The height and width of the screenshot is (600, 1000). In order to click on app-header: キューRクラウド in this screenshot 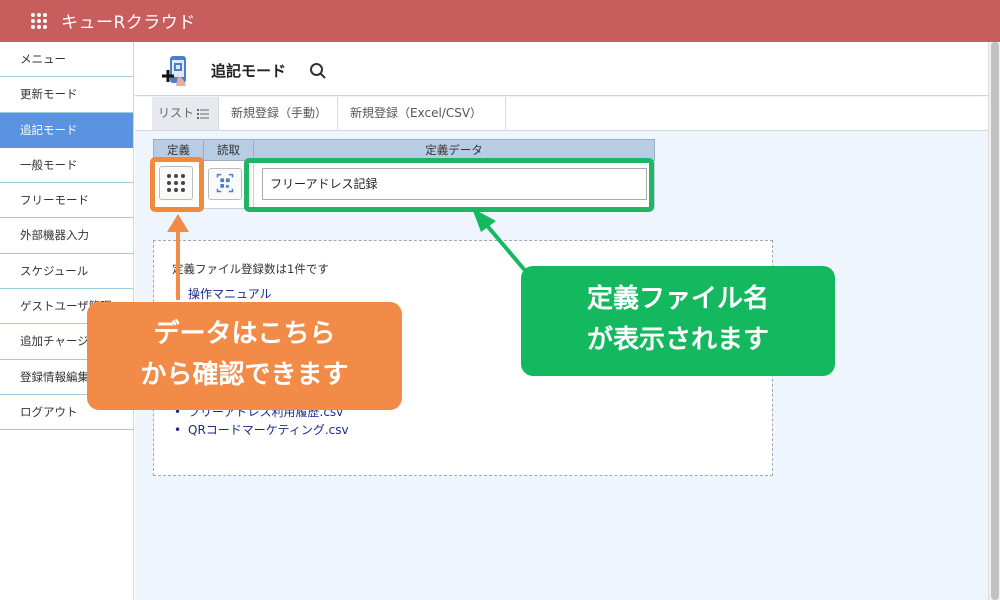, I will do `click(500, 21)`.